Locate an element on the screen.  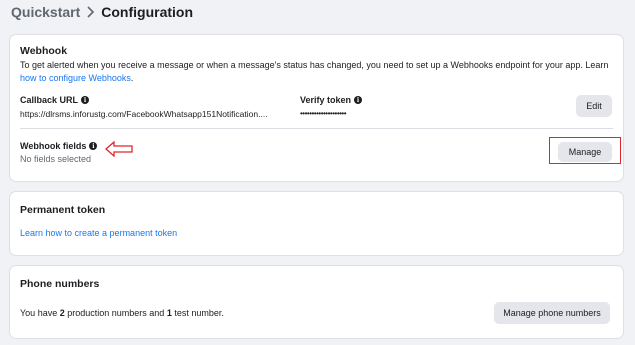
manage-button: Manage is located at coordinates (585, 152).